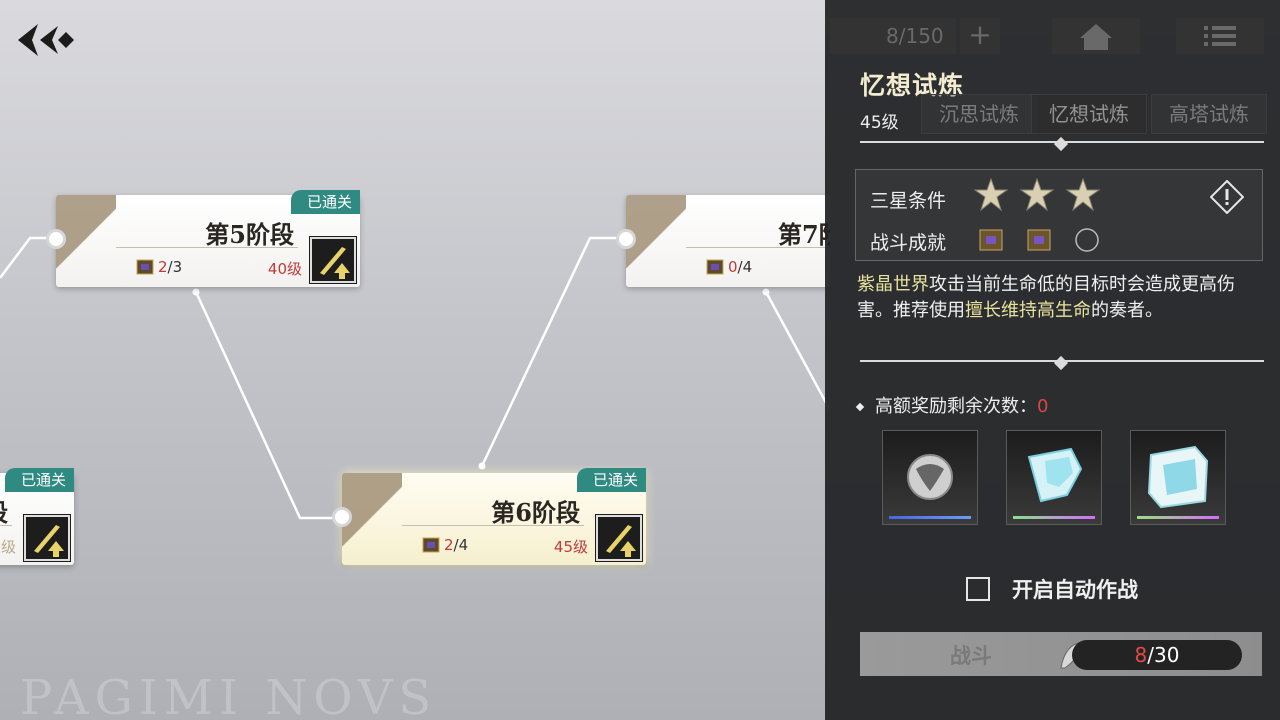  Describe the element at coordinates (1087, 240) in the screenshot. I see `achievement-empty-icon` at that location.